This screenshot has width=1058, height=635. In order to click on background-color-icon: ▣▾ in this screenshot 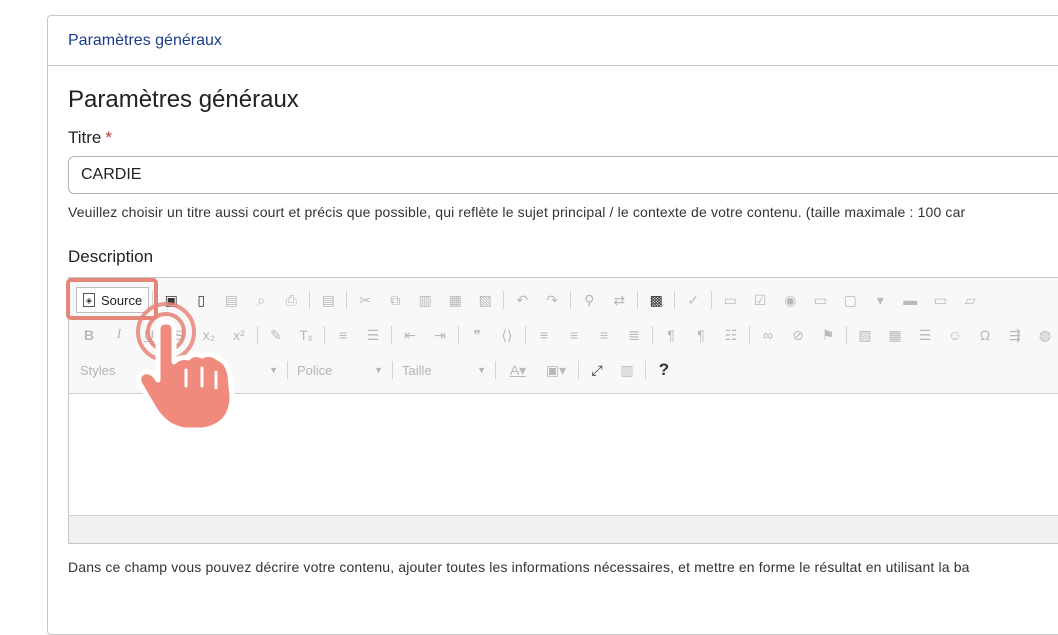, I will do `click(556, 370)`.